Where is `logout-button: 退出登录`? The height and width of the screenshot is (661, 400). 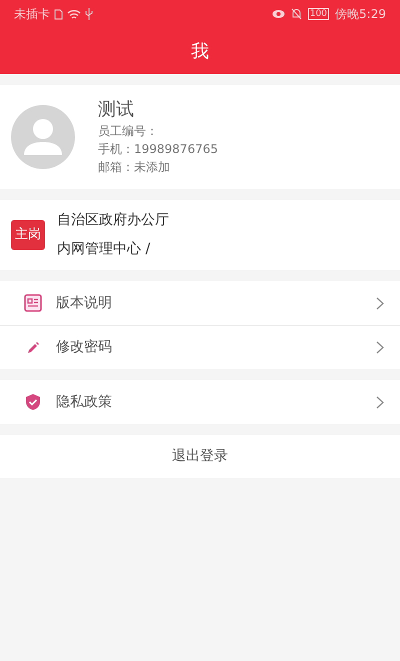 logout-button: 退出登录 is located at coordinates (200, 456).